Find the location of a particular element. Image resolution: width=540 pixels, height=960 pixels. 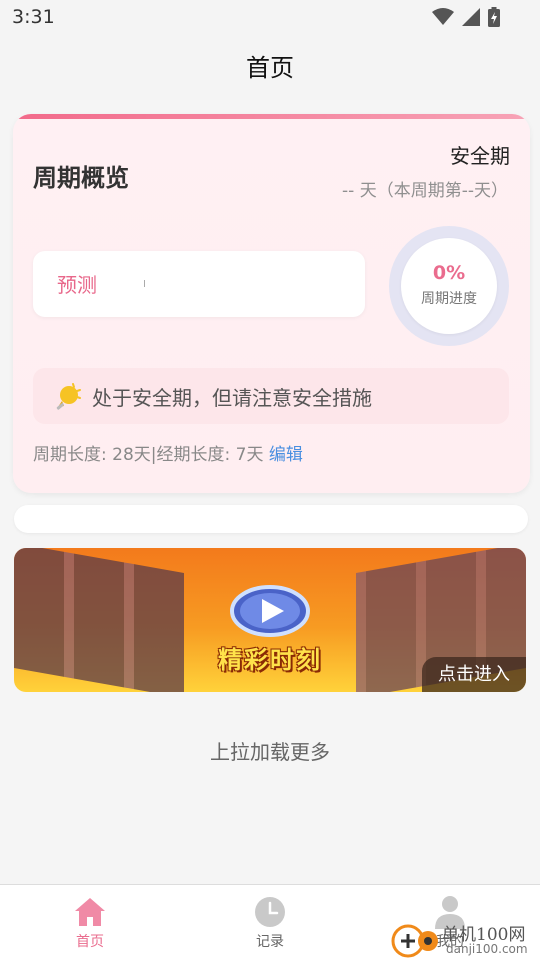

card-accent-line is located at coordinates (271, 116).